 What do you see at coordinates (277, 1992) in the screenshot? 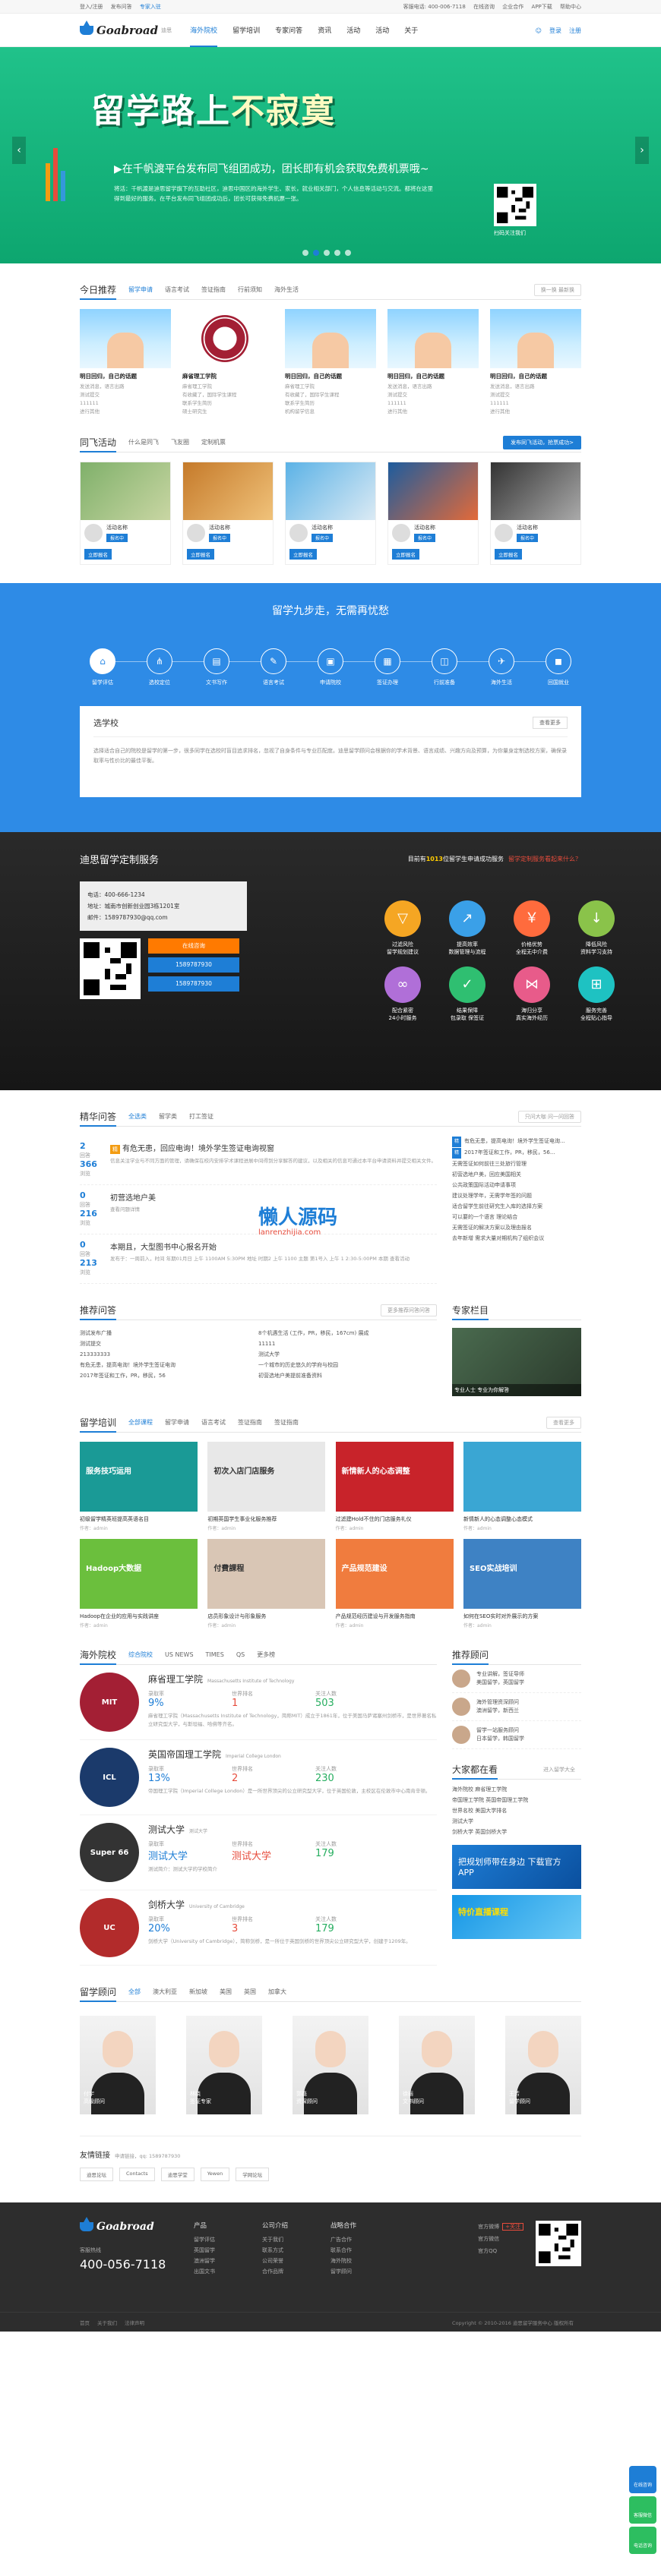
I see `tab: 加拿大` at bounding box center [277, 1992].